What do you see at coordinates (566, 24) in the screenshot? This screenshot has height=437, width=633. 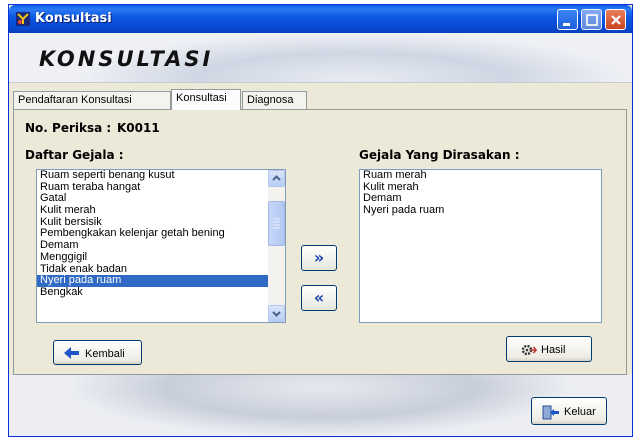 I see `minimize-icon` at bounding box center [566, 24].